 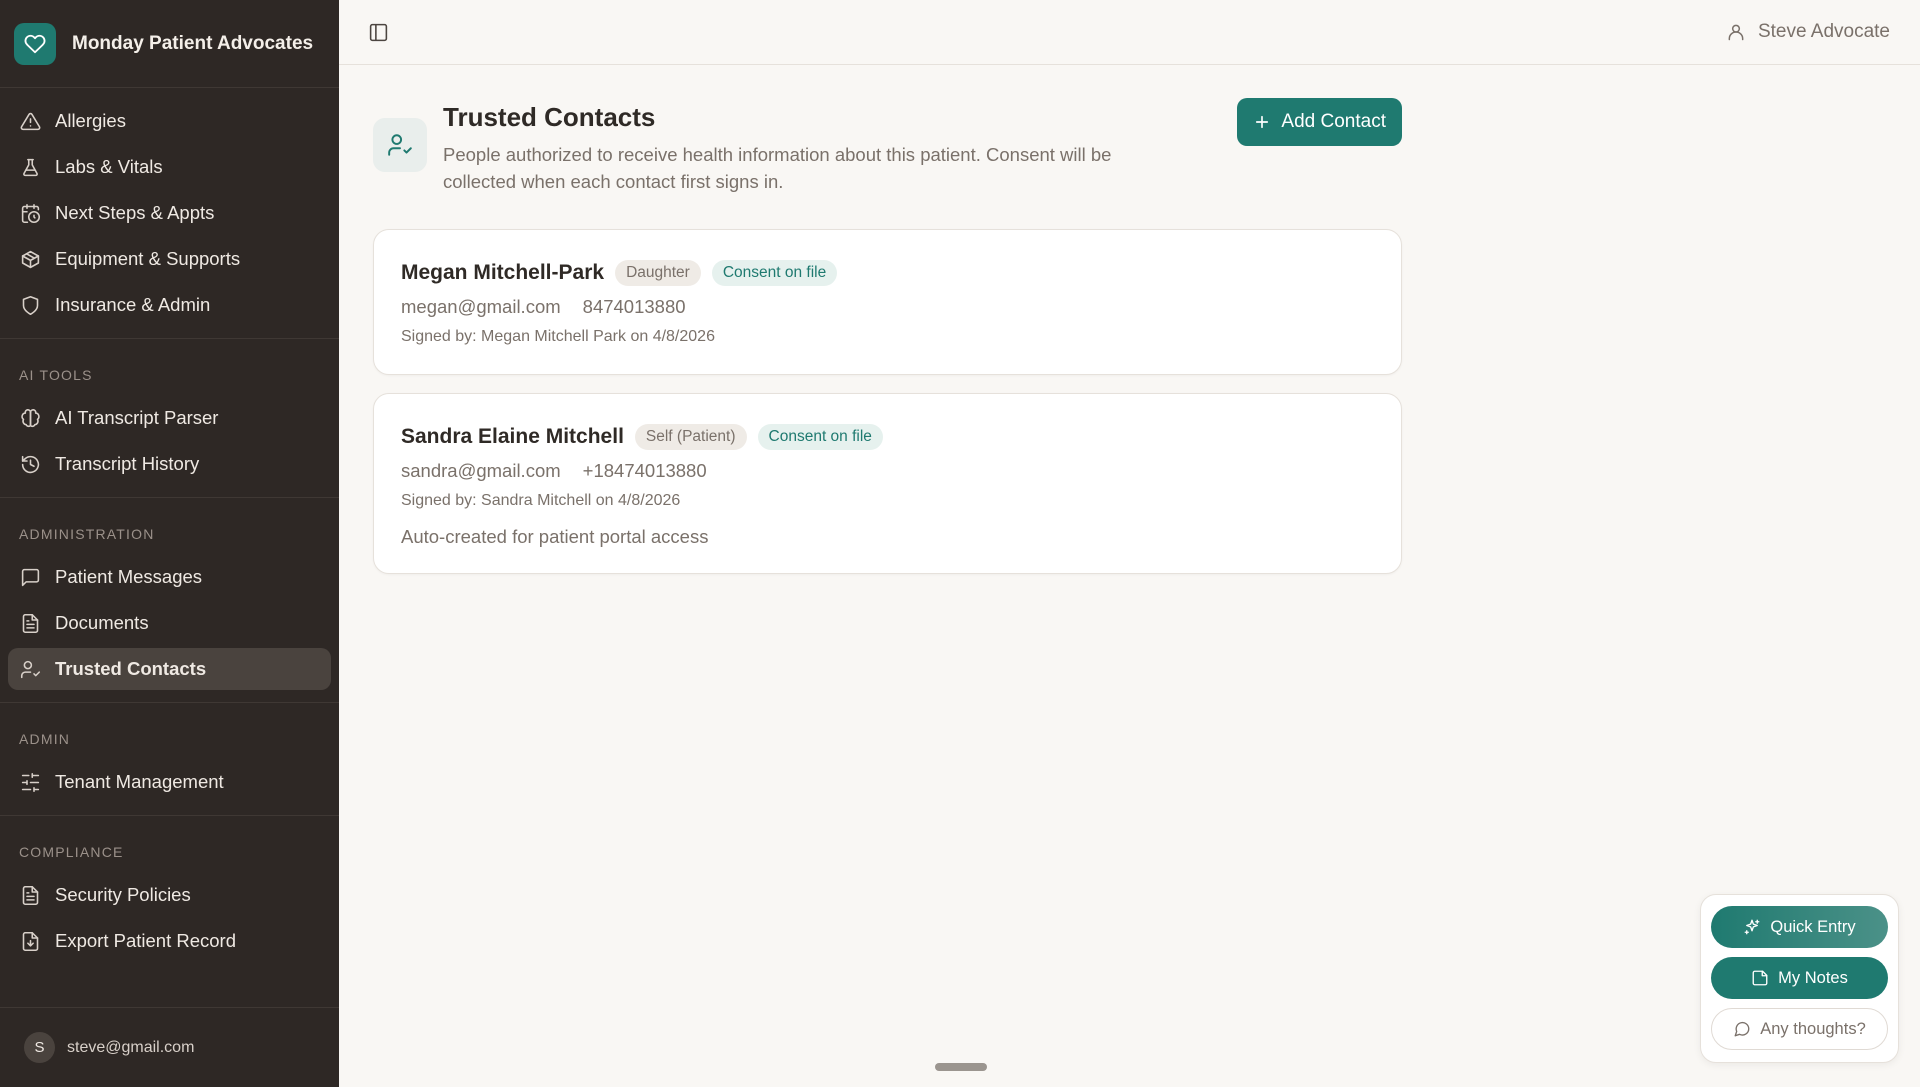 What do you see at coordinates (549, 117) in the screenshot?
I see `page-title: Trusted Contacts` at bounding box center [549, 117].